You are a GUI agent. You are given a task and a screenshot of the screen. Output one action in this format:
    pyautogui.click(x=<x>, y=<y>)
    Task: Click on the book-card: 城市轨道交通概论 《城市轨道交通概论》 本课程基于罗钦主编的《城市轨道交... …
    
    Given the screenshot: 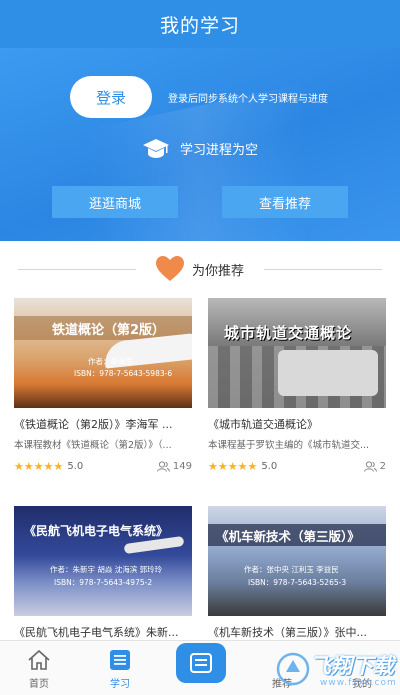 What is the action you would take?
    pyautogui.click(x=297, y=385)
    